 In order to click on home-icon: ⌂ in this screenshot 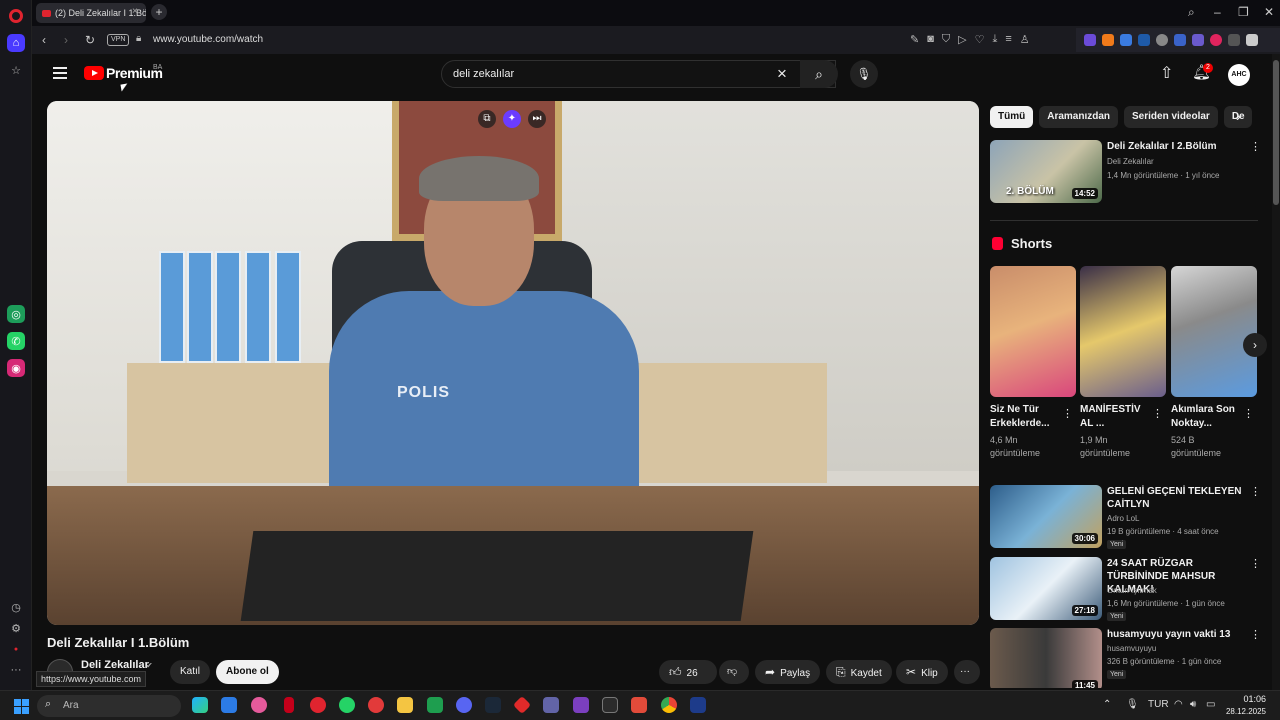, I will do `click(16, 43)`.